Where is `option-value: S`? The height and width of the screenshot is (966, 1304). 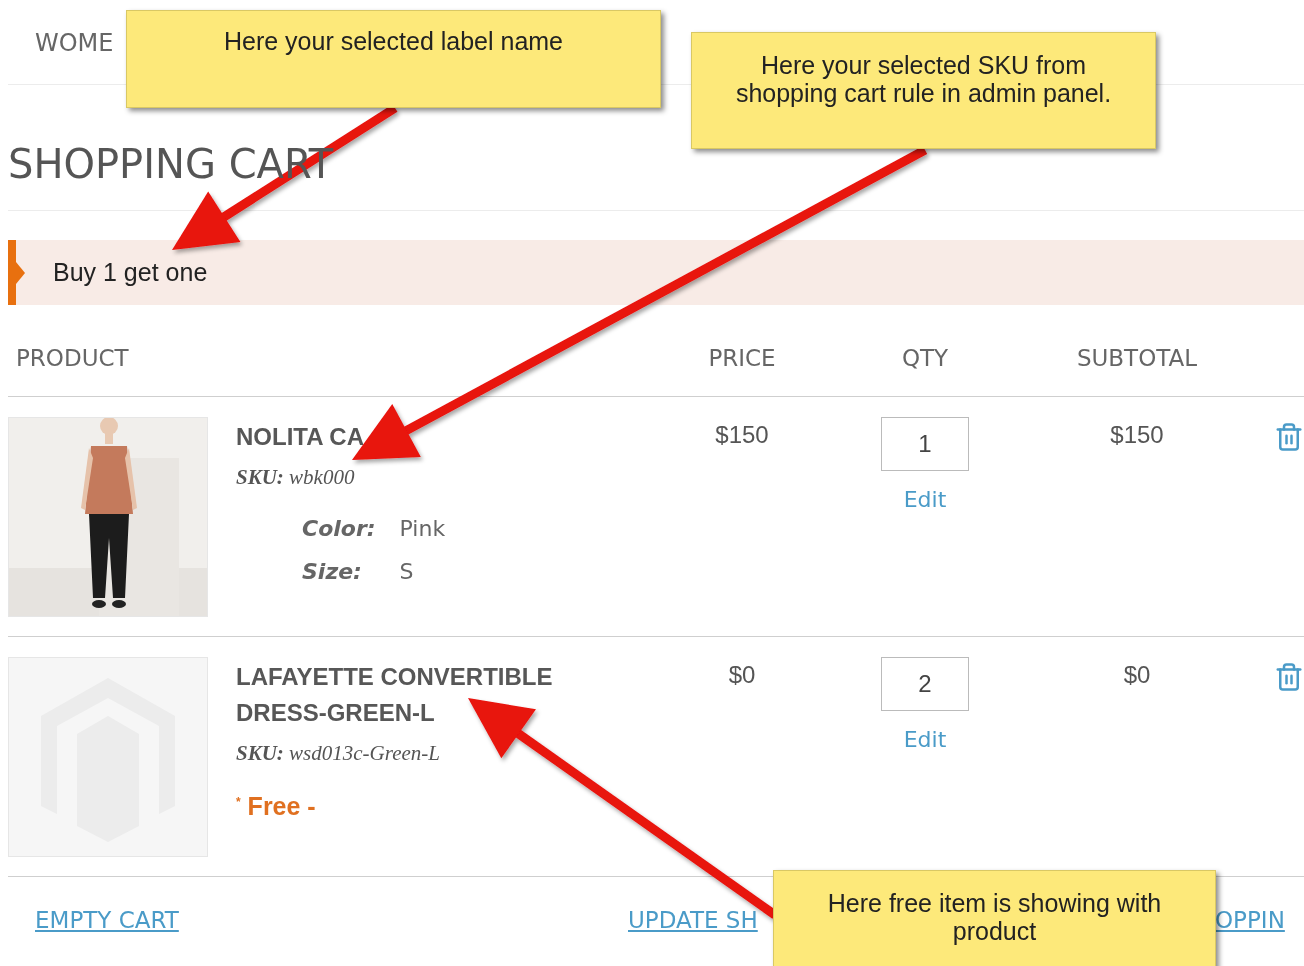
option-value: S is located at coordinates (407, 571).